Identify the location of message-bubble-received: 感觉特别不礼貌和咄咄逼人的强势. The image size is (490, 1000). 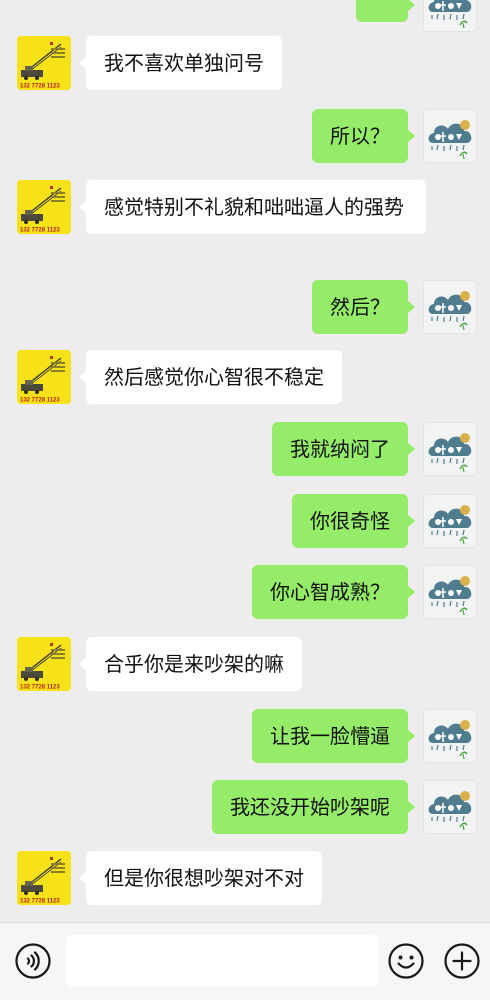
(252, 207).